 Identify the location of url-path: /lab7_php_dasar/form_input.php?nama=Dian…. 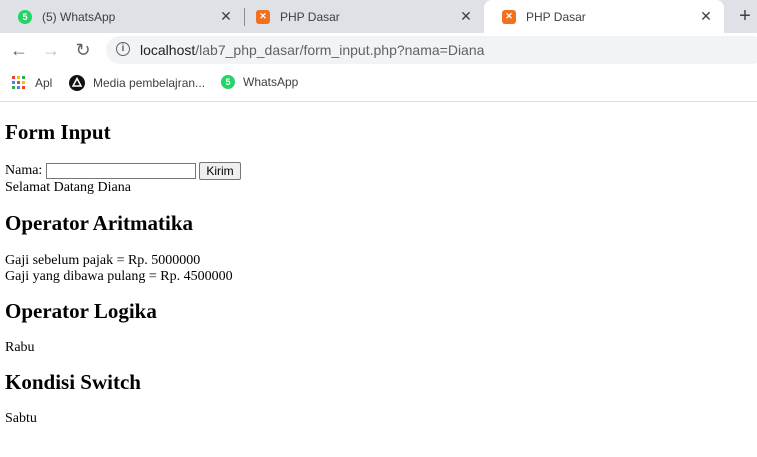
(340, 50).